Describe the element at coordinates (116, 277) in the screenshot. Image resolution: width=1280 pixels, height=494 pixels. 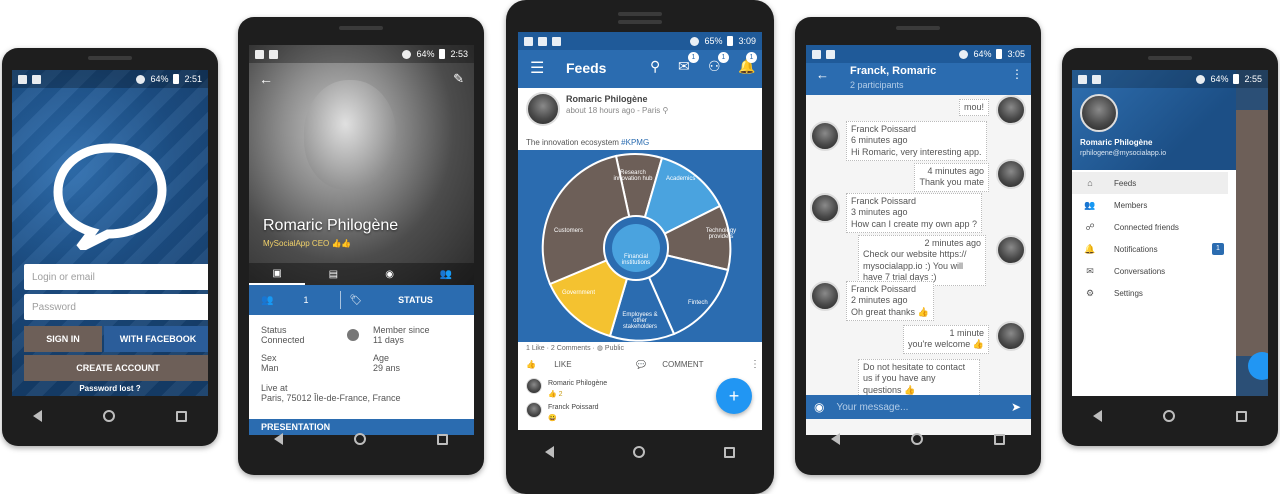
I see `email-field: Login or email` at that location.